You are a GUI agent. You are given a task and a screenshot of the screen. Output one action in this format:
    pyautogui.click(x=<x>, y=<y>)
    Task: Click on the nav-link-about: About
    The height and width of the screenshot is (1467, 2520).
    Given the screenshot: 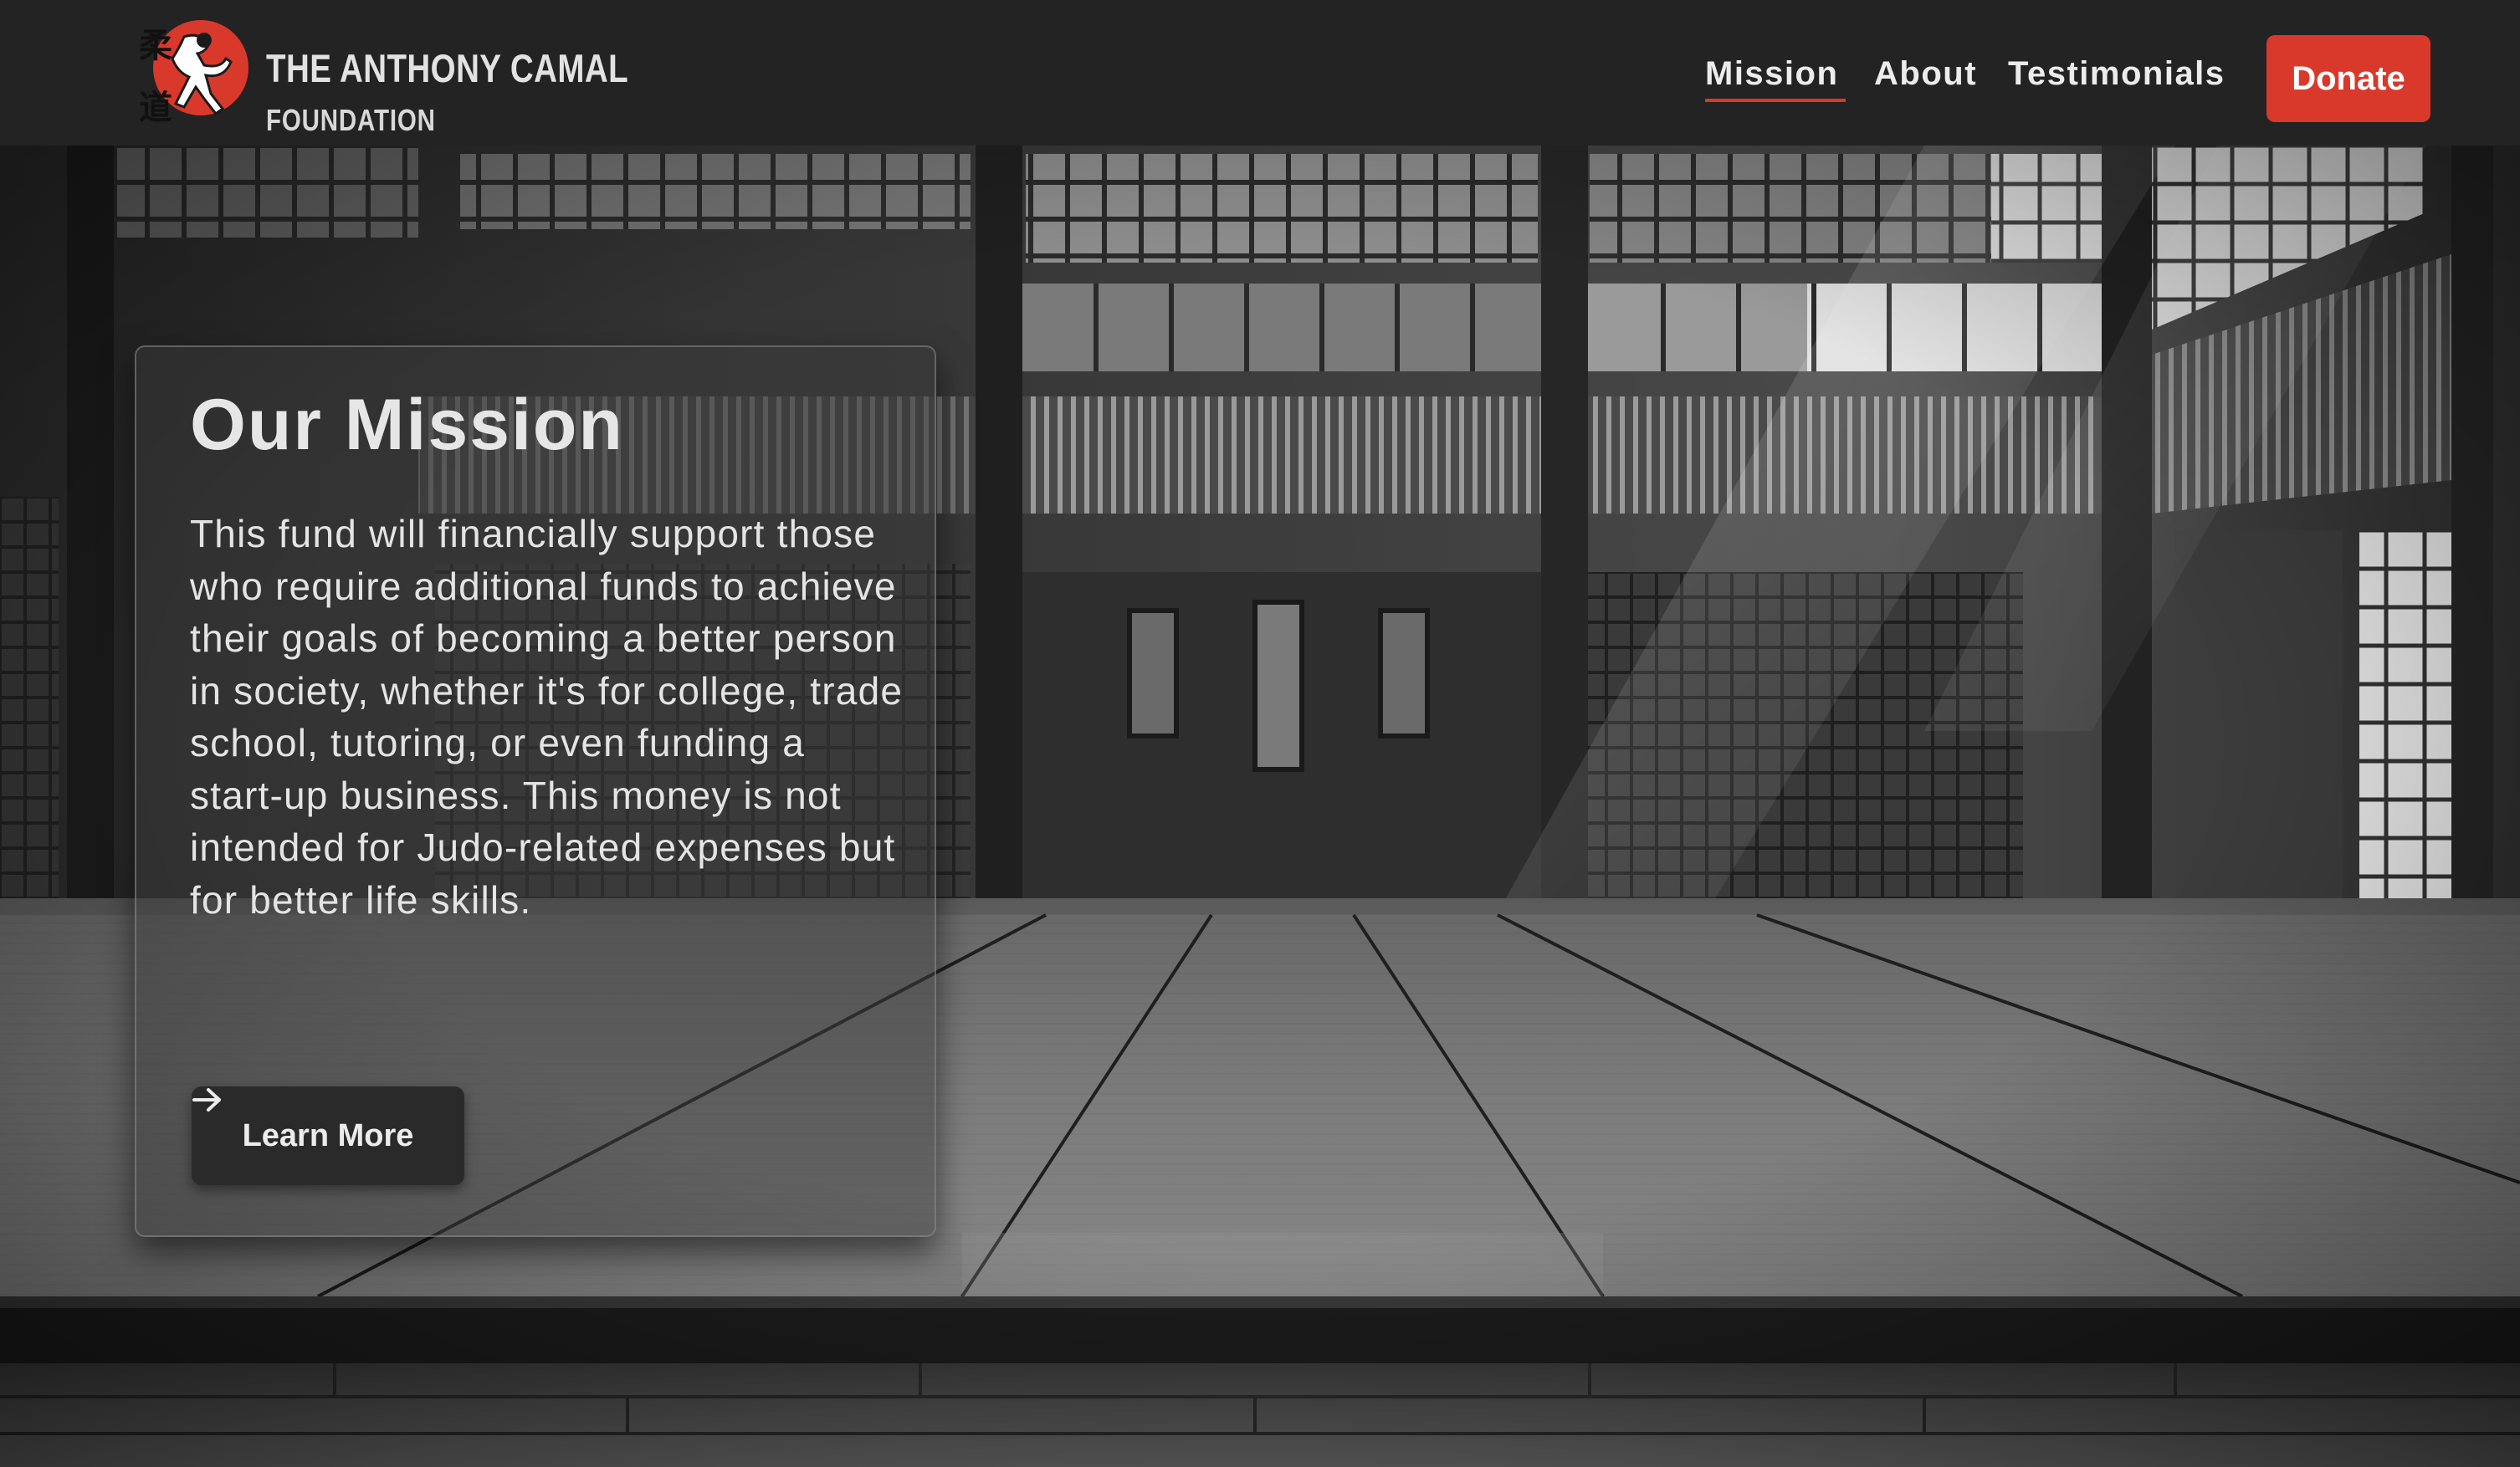 What is the action you would take?
    pyautogui.click(x=1926, y=73)
    